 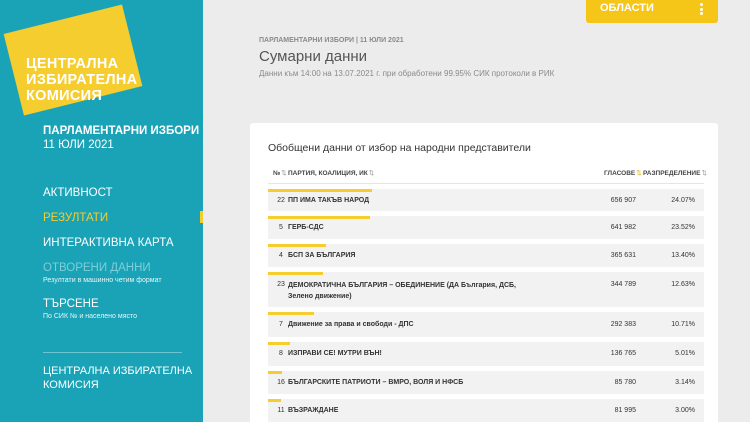 I want to click on sidebar-item-sublabel: По СИК № и населено място, so click(x=90, y=316).